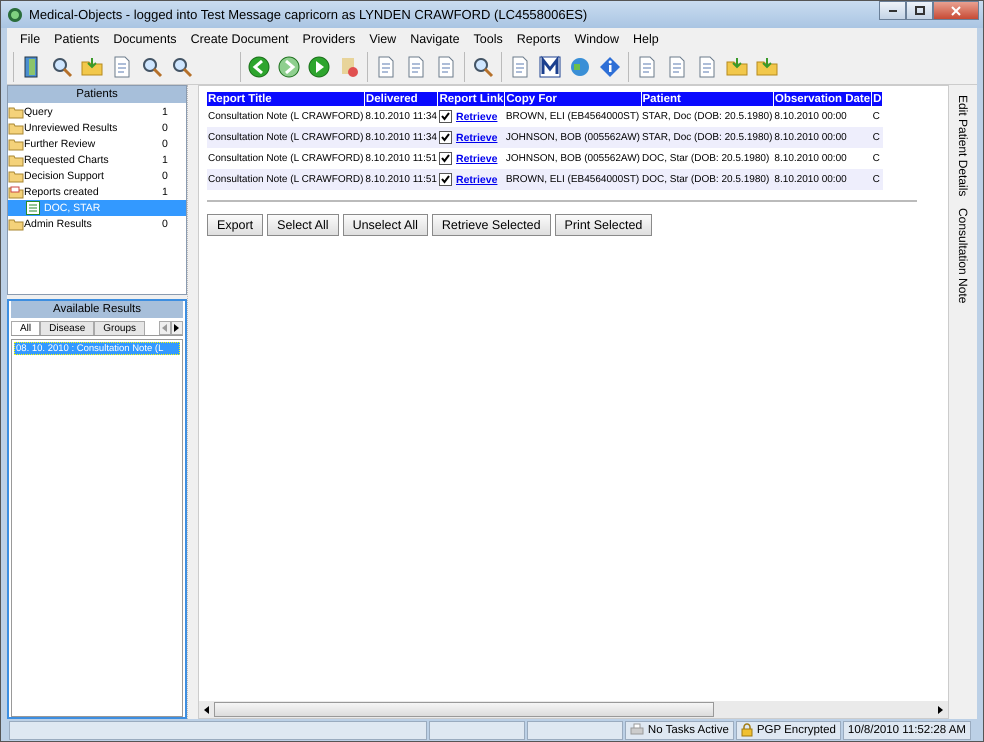 The image size is (984, 742). I want to click on scroll-left-icon, so click(206, 710).